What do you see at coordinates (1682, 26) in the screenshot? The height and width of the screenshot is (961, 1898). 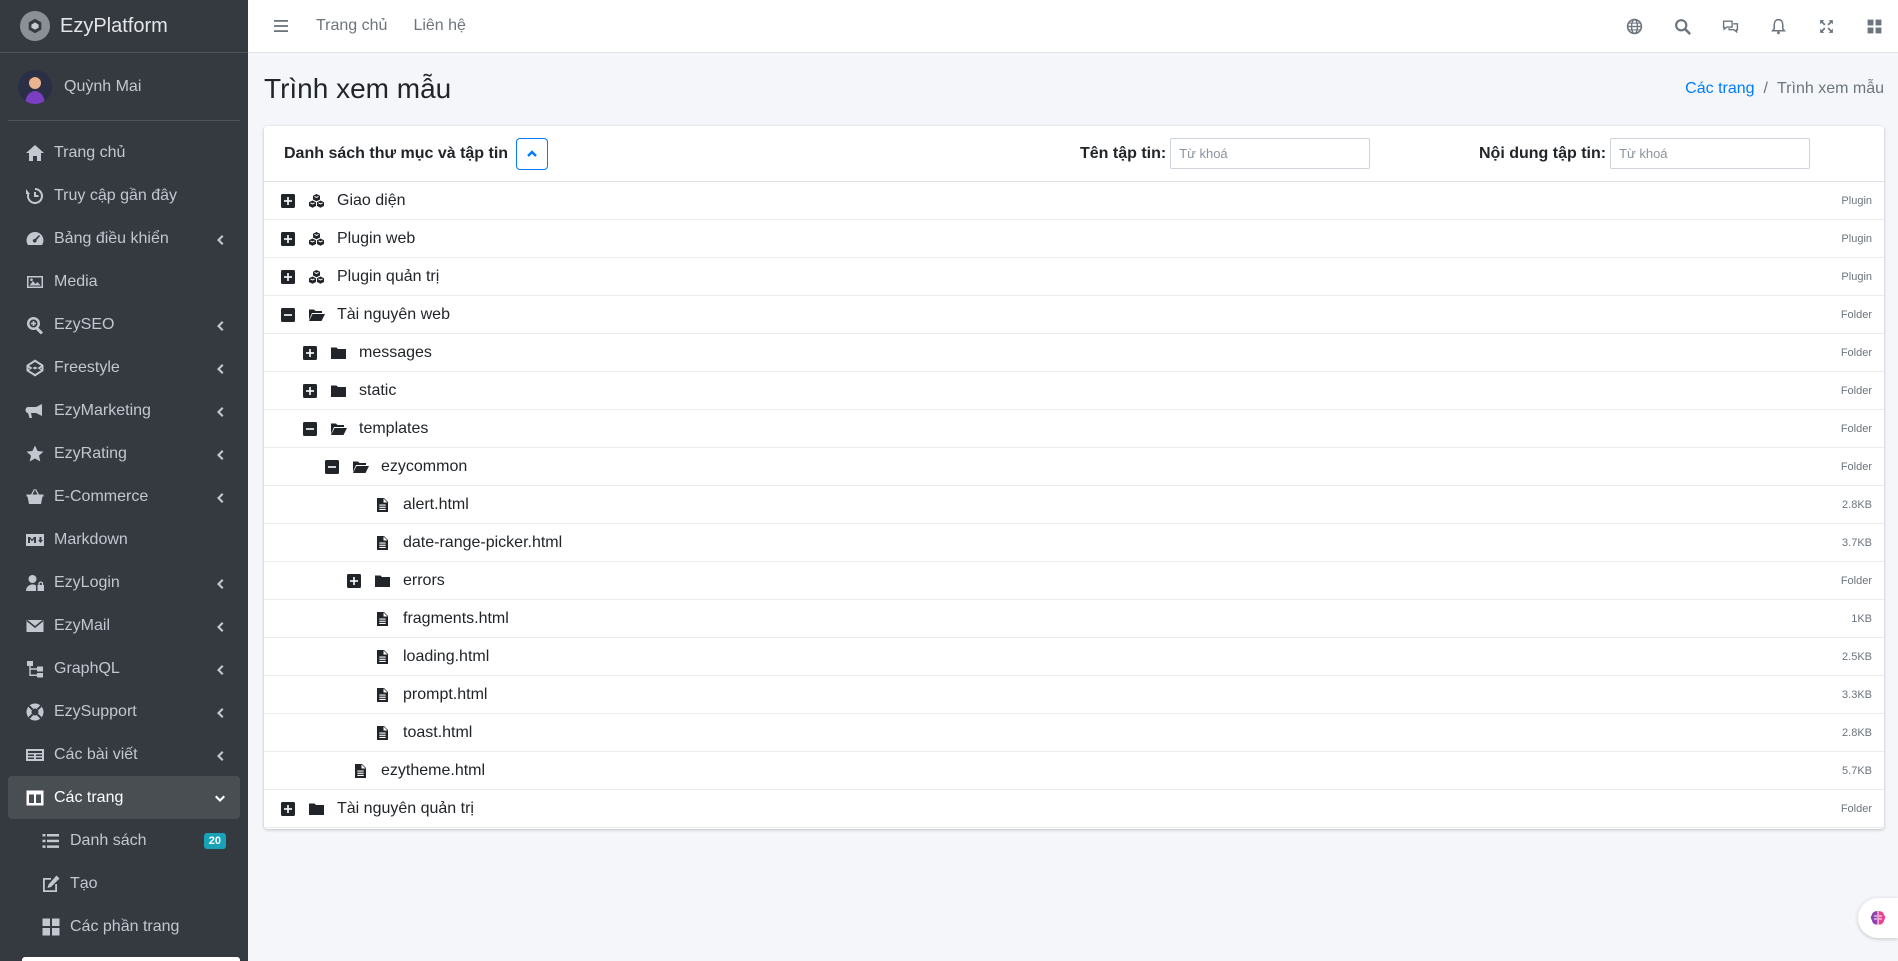 I see `search-button` at bounding box center [1682, 26].